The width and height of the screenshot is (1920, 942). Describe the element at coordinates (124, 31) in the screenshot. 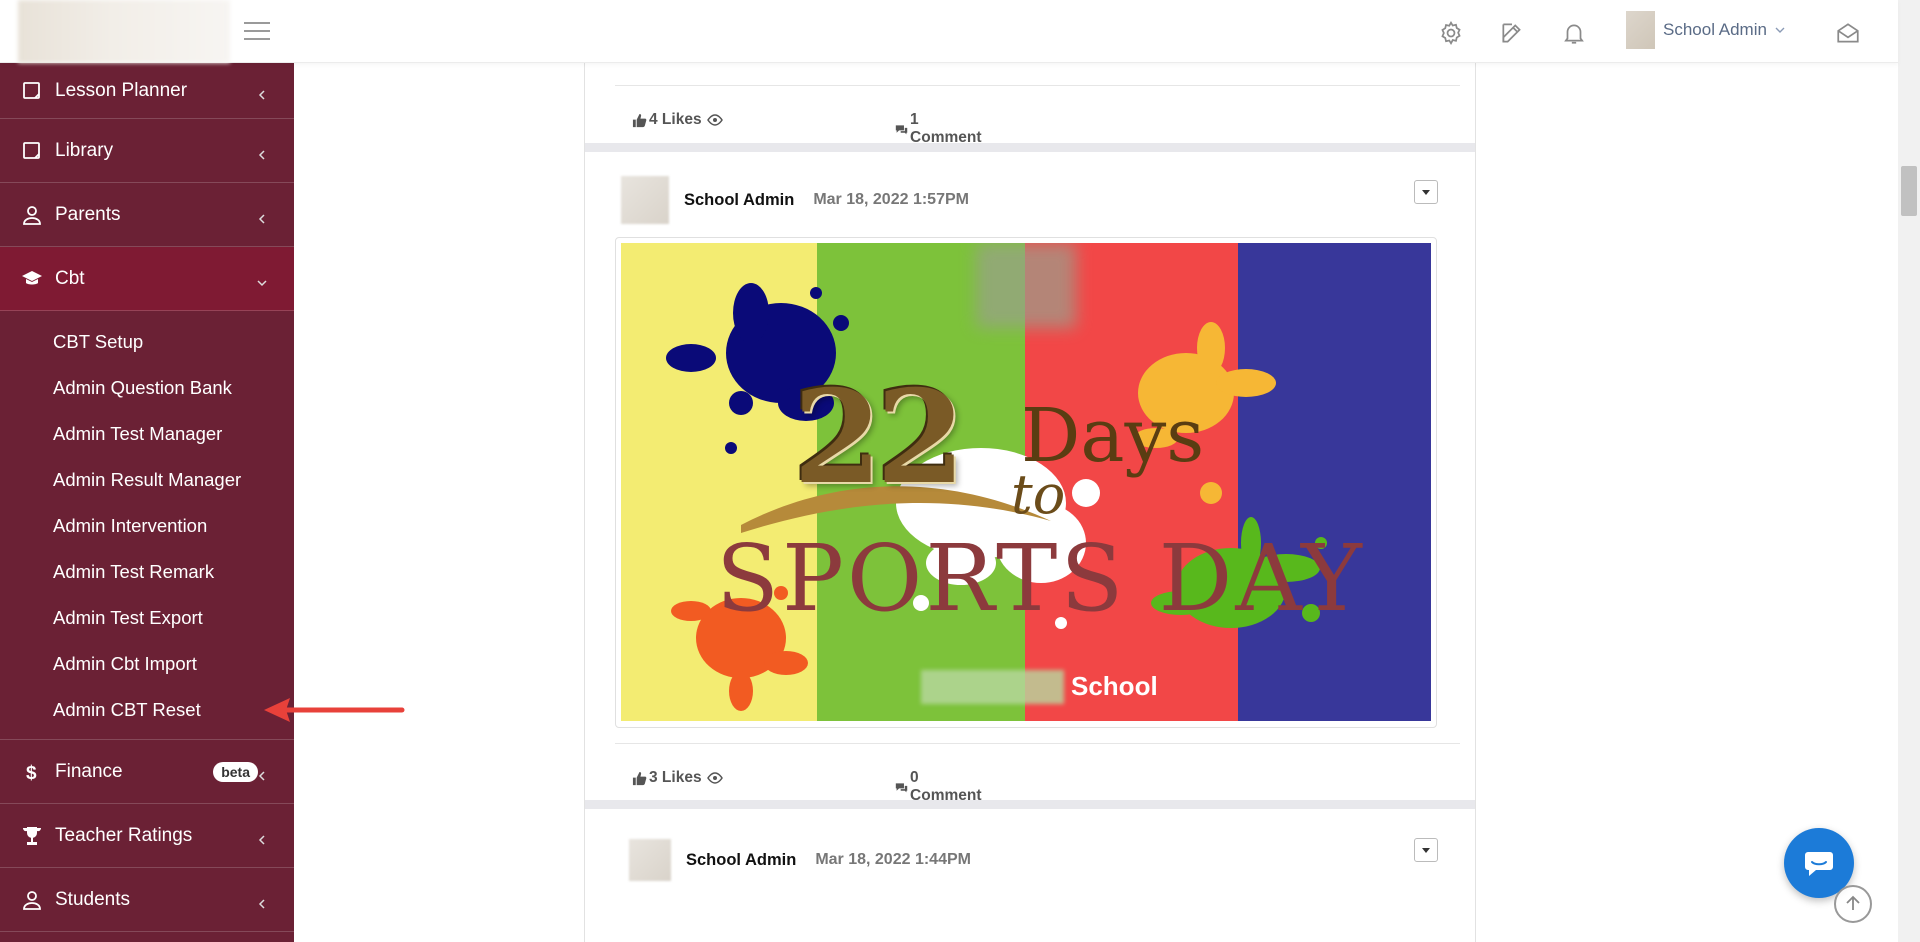

I see `school-logo` at that location.